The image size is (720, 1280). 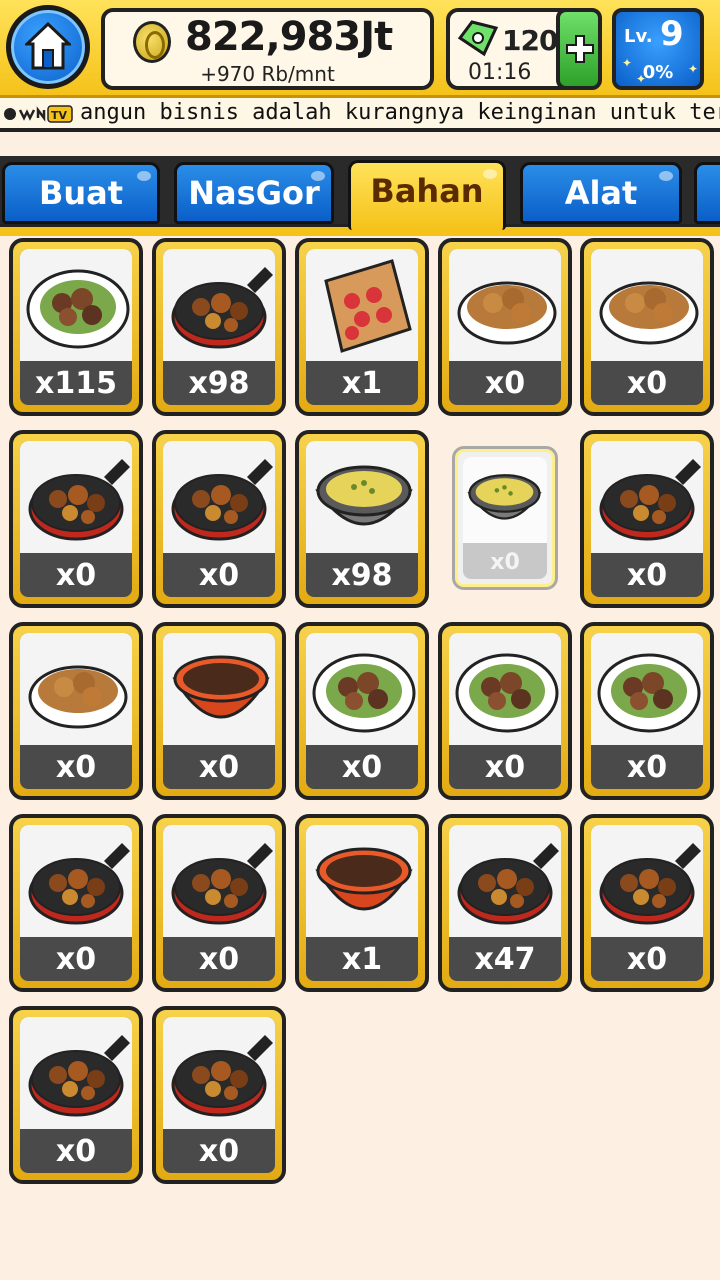 I want to click on tomato-board-icon, so click(x=362, y=305).